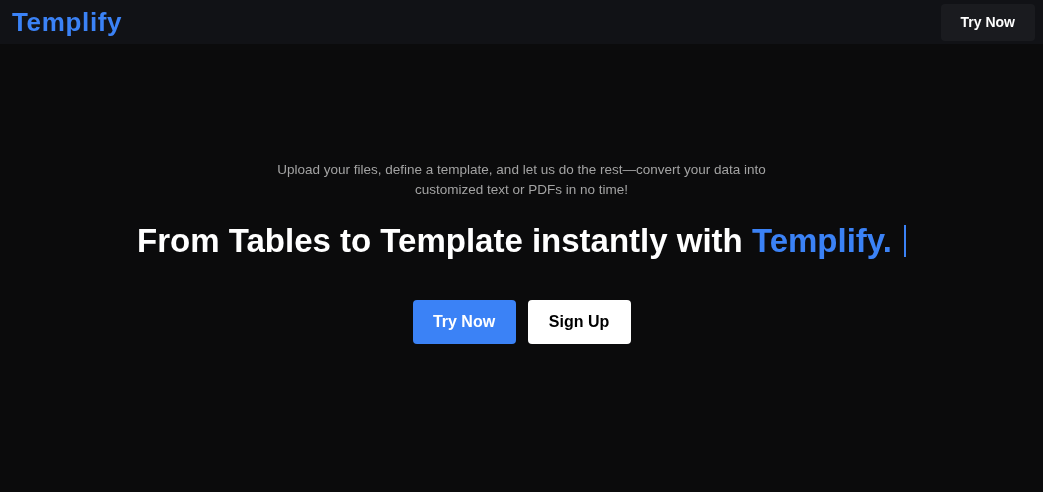 Image resolution: width=1043 pixels, height=492 pixels. Describe the element at coordinates (514, 241) in the screenshot. I see `headline: From Tables to Template instantly with Templify.` at that location.